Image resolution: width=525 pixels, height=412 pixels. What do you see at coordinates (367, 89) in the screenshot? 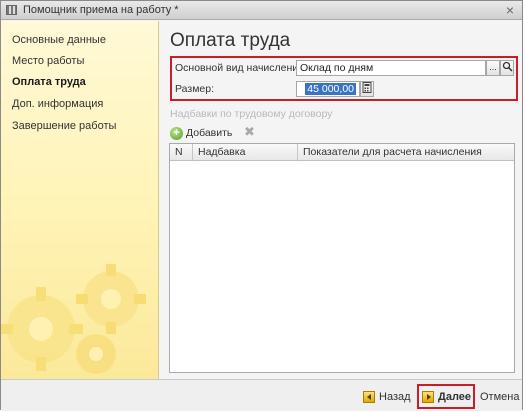
I see `calculator-icon` at bounding box center [367, 89].